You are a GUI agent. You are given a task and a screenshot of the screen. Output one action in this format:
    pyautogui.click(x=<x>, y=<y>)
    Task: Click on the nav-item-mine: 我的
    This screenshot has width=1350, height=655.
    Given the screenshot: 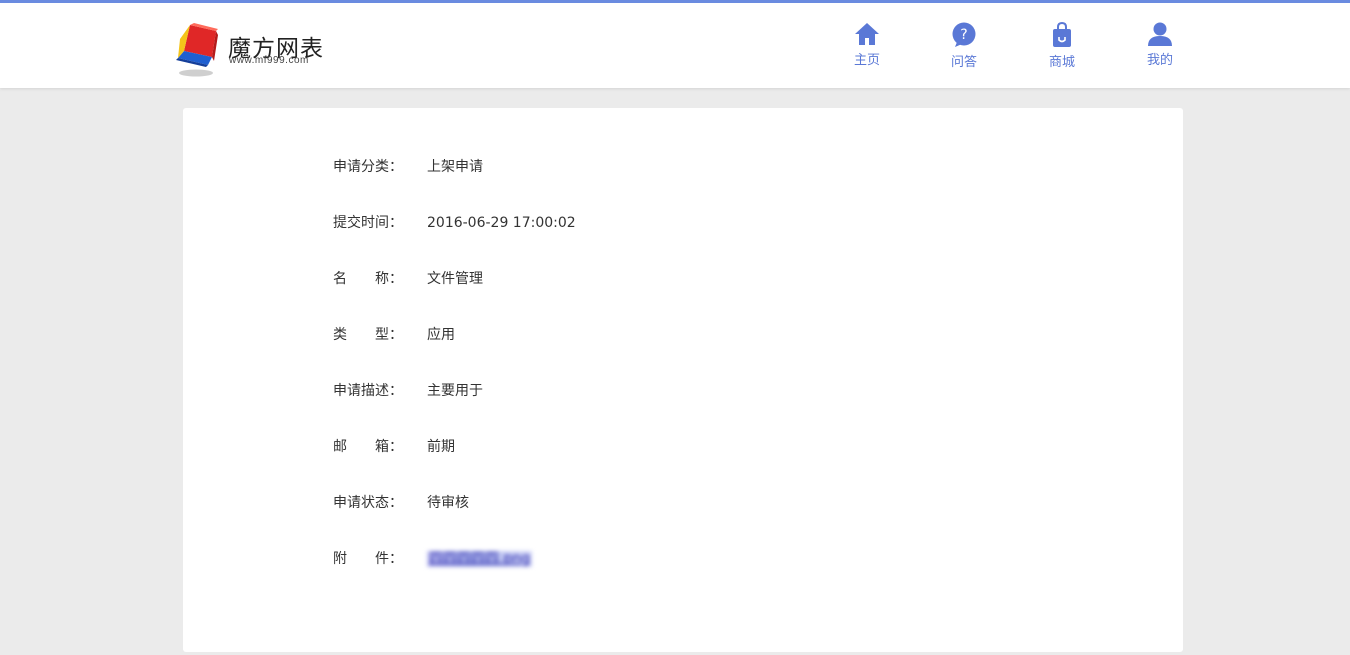 What is the action you would take?
    pyautogui.click(x=1160, y=48)
    